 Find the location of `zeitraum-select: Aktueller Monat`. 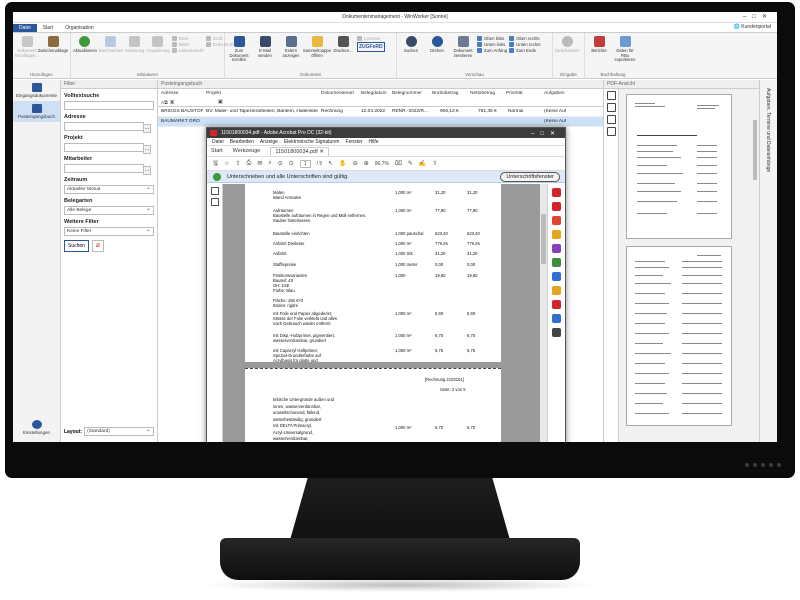

zeitraum-select: Aktueller Monat is located at coordinates (109, 189).